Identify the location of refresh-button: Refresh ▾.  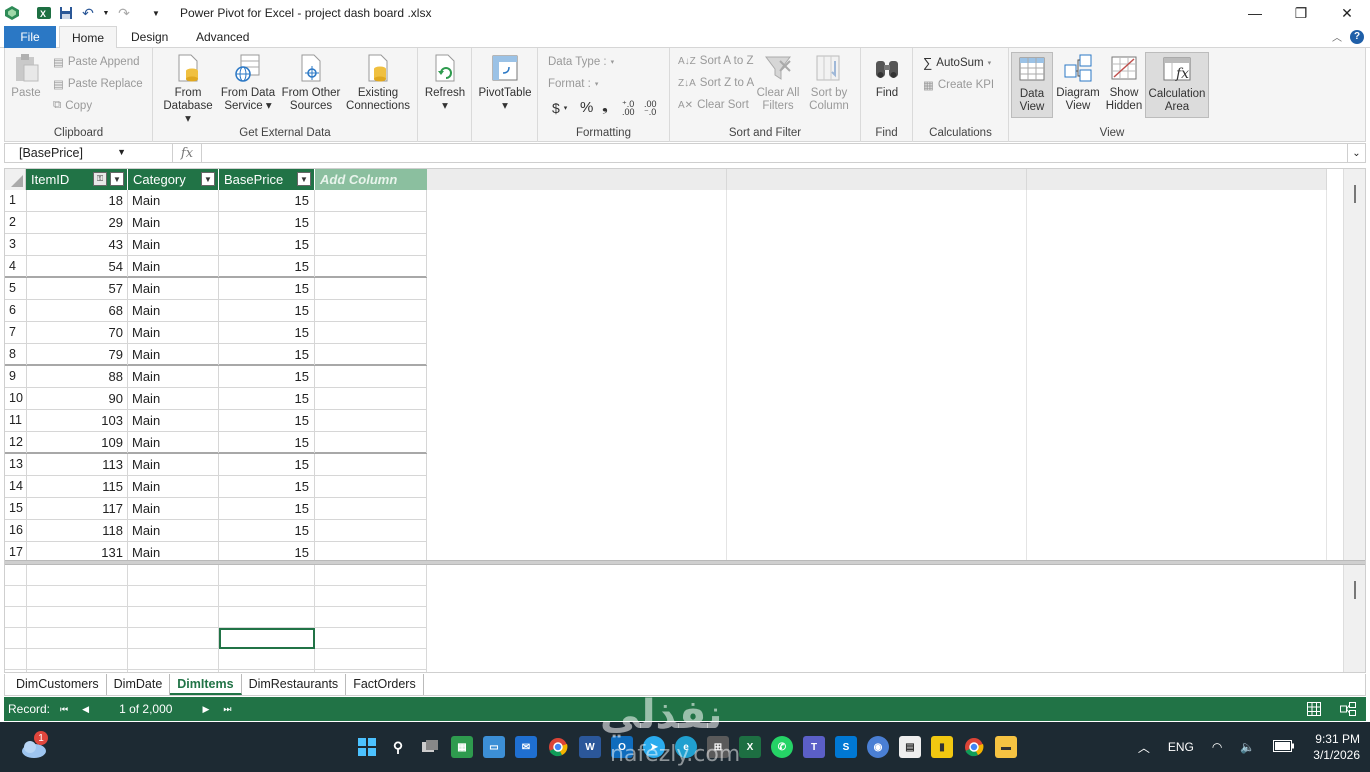
(445, 82).